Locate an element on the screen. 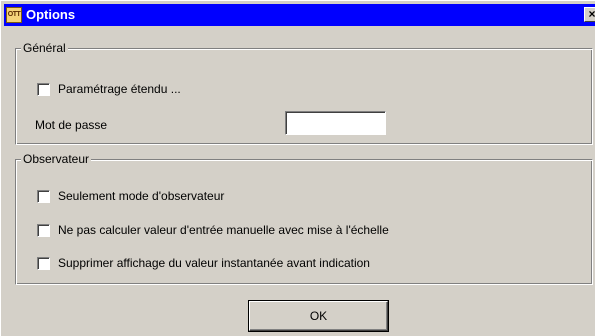 The height and width of the screenshot is (336, 595). general-group-label: Général is located at coordinates (44, 48).